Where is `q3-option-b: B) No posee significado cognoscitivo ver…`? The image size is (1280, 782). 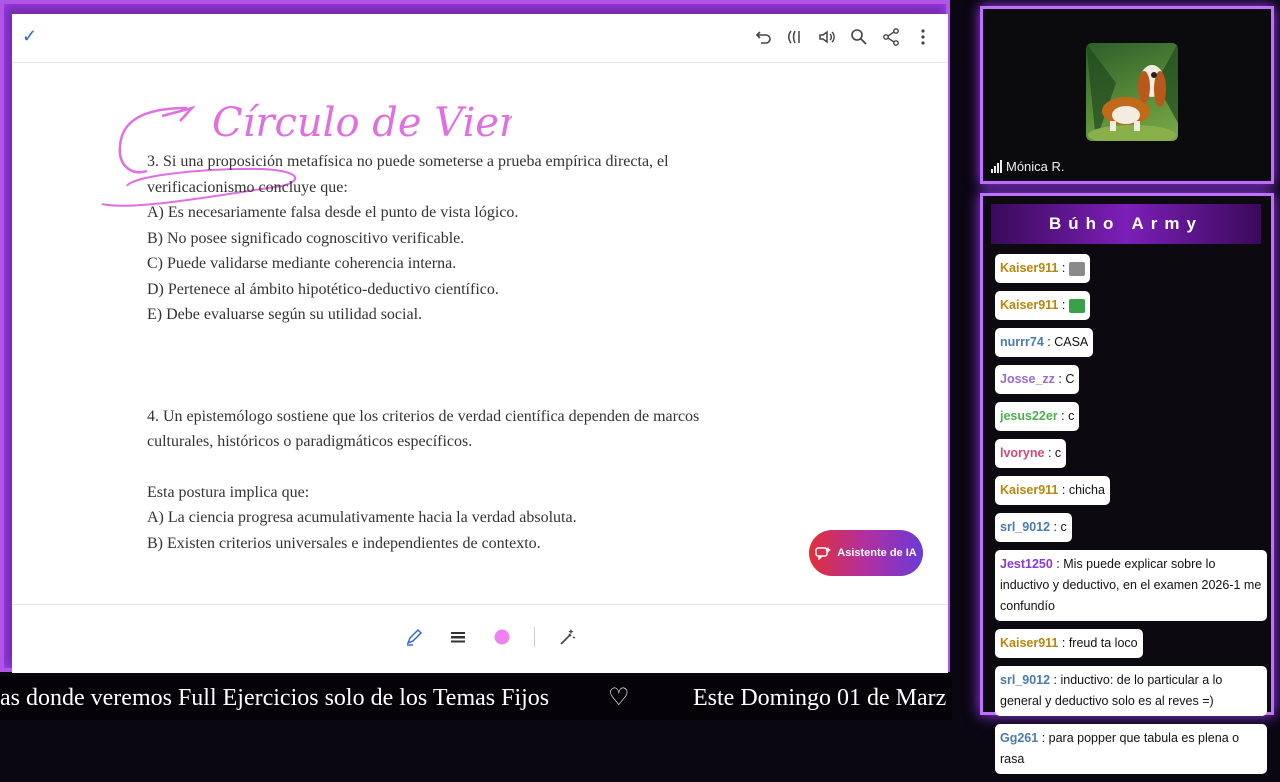
q3-option-b: B) No posee significado cognoscitivo ver… is located at coordinates (306, 238).